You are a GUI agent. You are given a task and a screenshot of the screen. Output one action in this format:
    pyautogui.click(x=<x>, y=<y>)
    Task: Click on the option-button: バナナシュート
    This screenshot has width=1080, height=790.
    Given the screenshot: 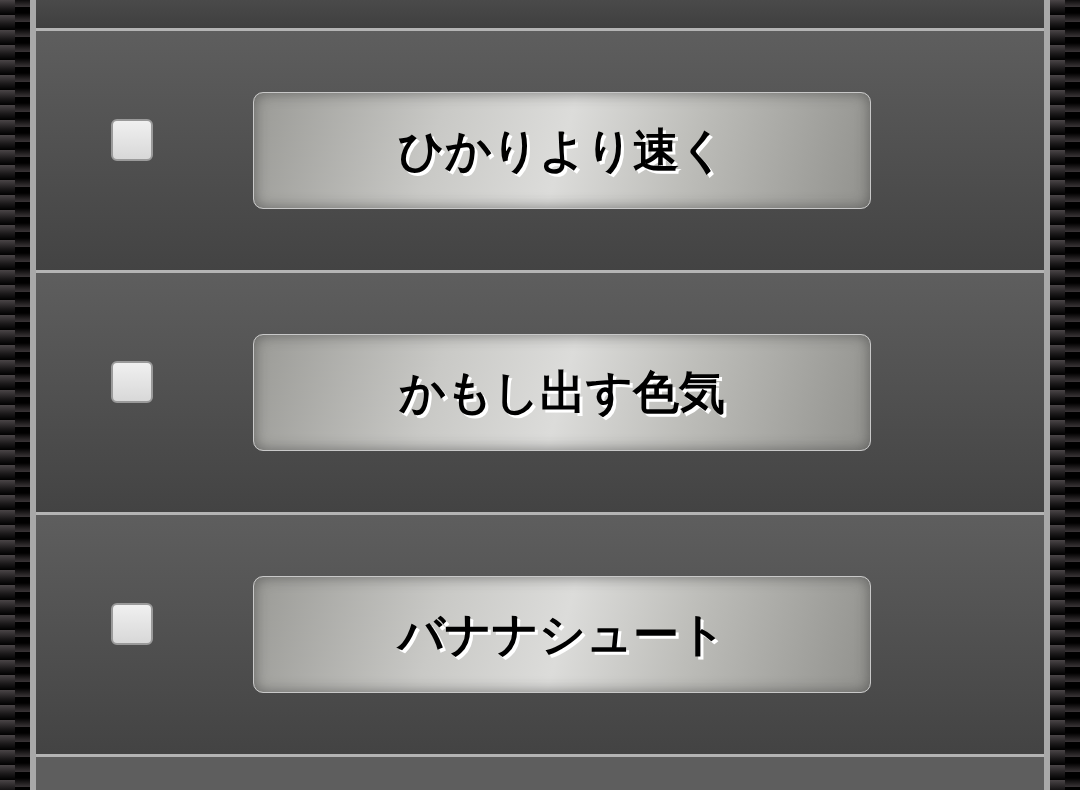 What is the action you would take?
    pyautogui.click(x=562, y=634)
    